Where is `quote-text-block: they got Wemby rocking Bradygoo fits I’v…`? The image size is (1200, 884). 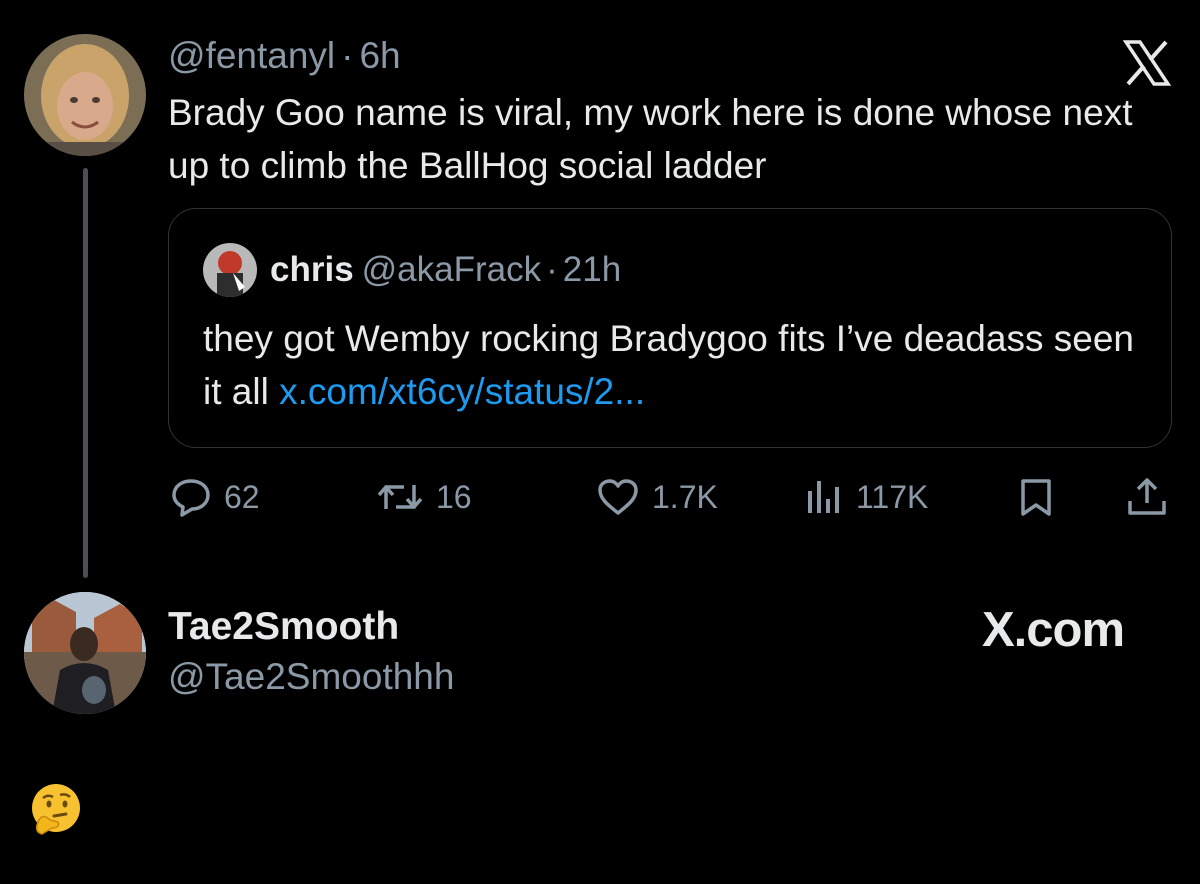 quote-text-block: they got Wemby rocking Bradygoo fits I’v… is located at coordinates (678, 365).